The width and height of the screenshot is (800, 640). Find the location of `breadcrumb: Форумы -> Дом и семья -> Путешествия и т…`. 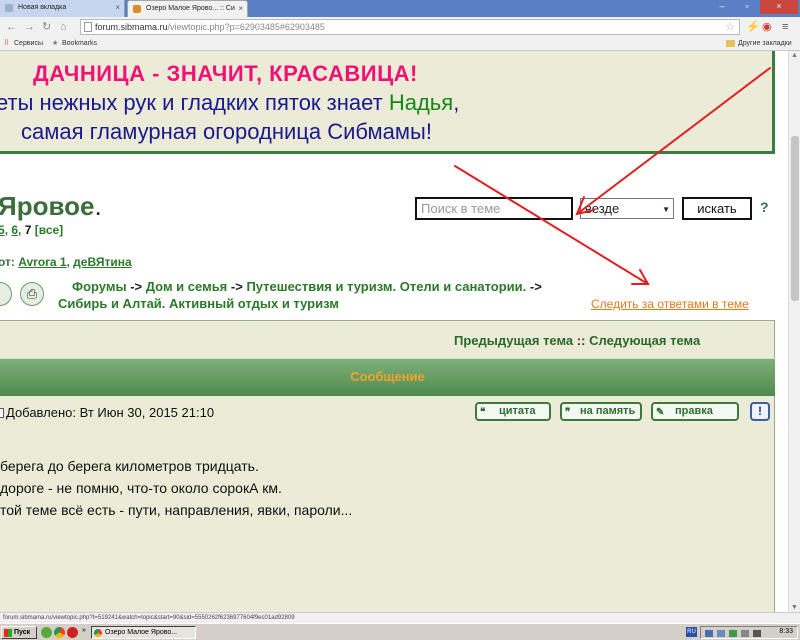

breadcrumb: Форумы -> Дом и семья -> Путешествия и т… is located at coordinates (308, 295).